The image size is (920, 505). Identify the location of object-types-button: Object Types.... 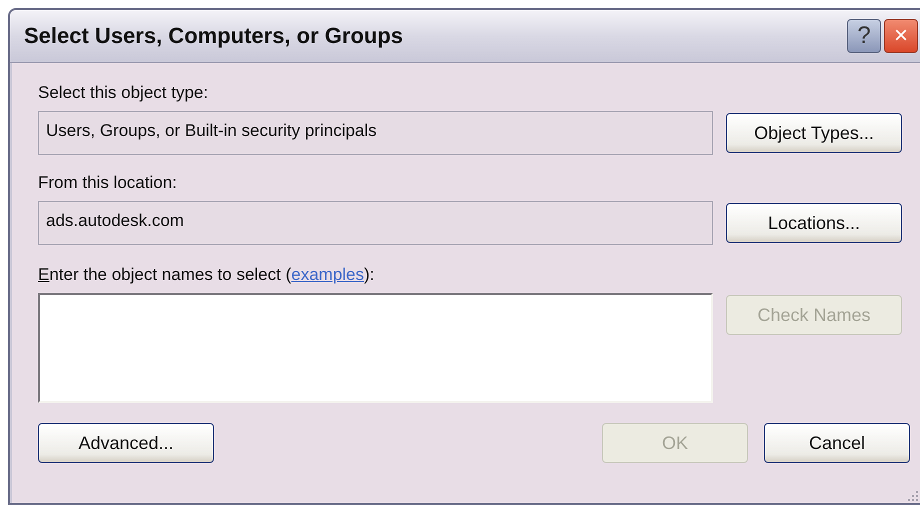
(814, 133).